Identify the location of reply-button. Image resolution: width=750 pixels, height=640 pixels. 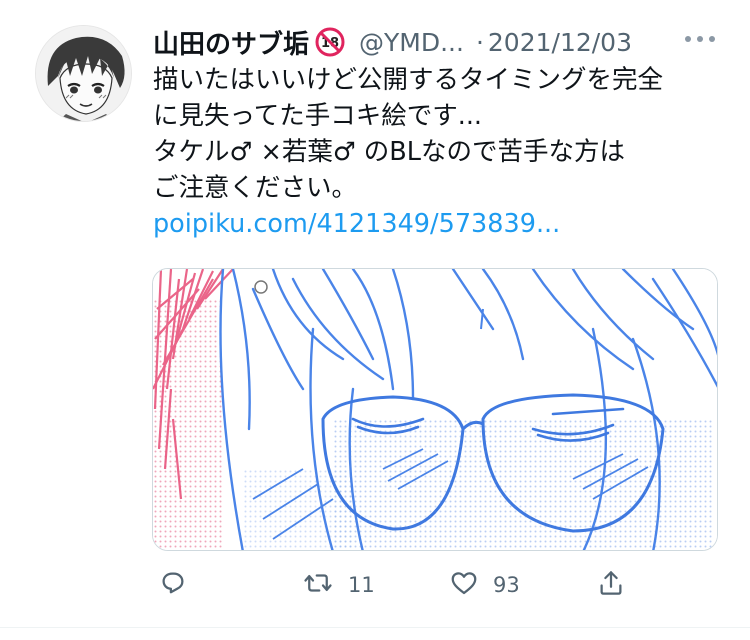
(173, 585).